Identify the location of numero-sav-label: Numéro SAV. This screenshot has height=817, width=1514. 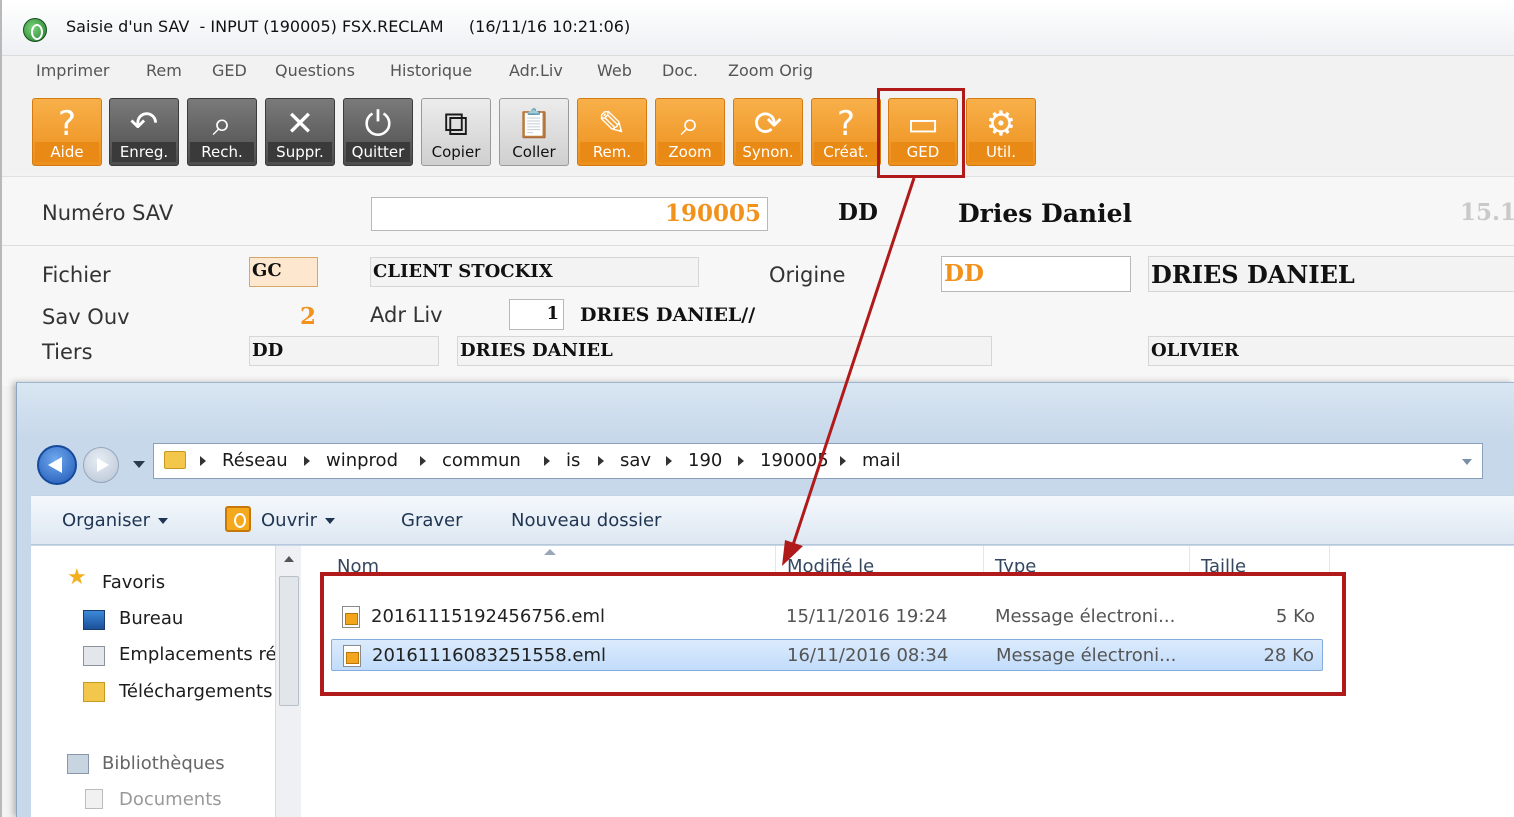
(108, 213).